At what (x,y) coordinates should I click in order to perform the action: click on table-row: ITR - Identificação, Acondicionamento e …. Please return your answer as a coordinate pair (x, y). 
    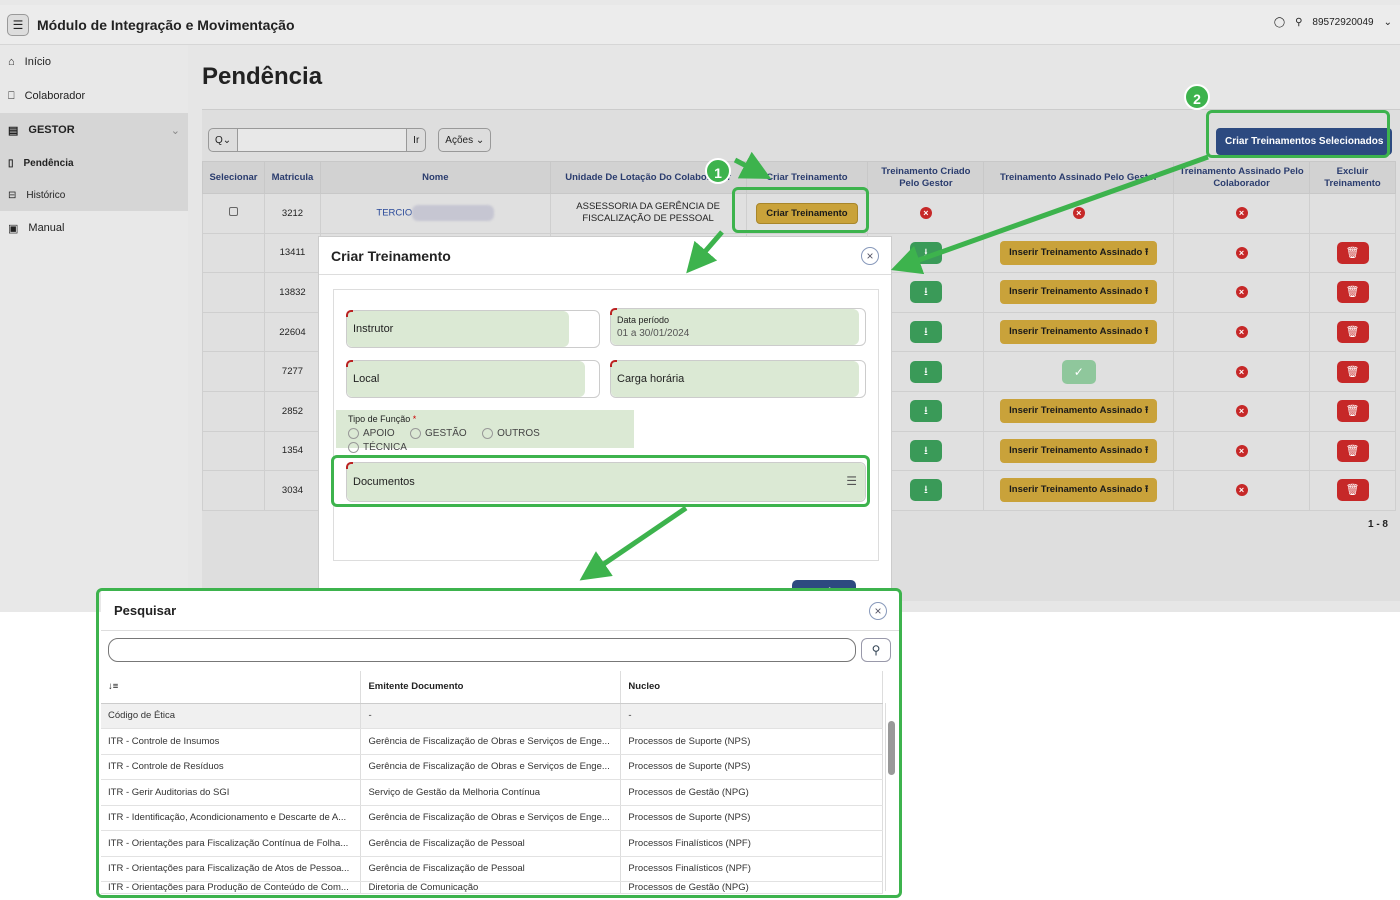
    Looking at the image, I should click on (492, 818).